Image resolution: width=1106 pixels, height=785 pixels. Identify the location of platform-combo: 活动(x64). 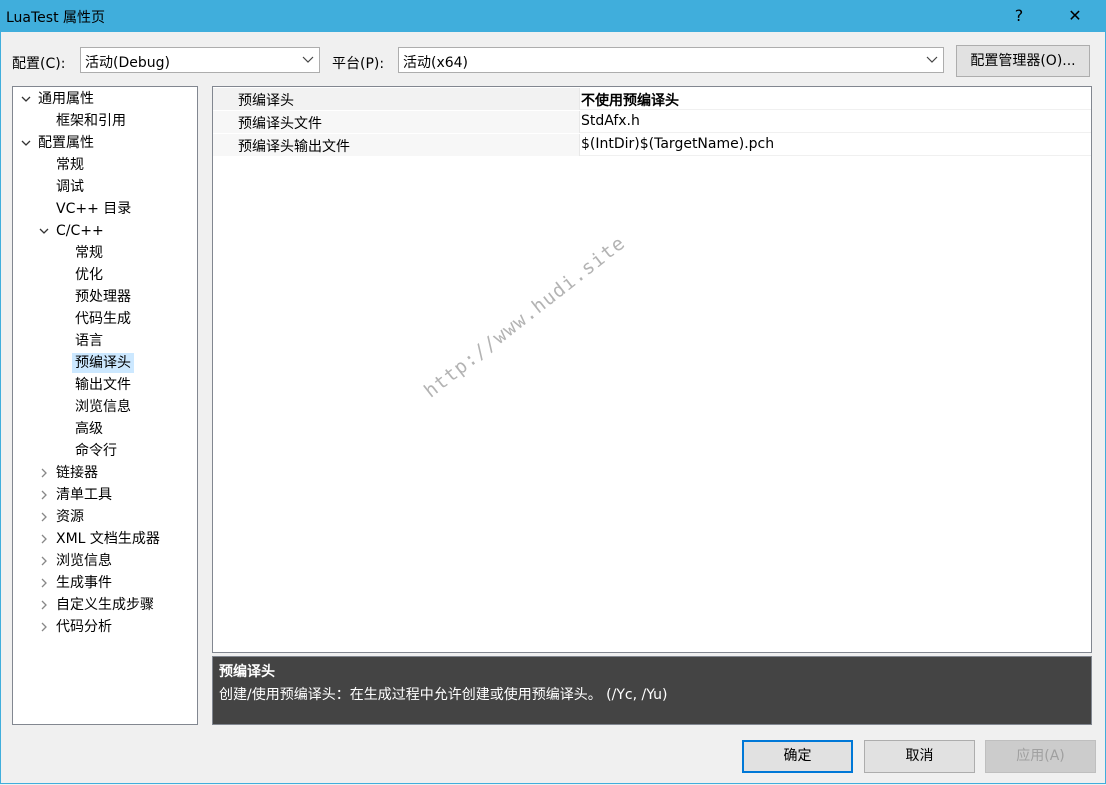
(671, 60).